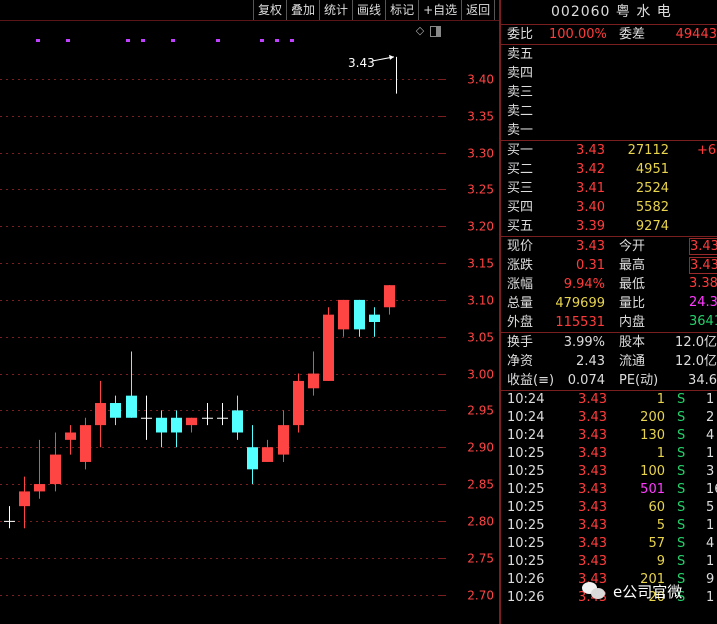 The height and width of the screenshot is (624, 717). I want to click on trade-volume: 501, so click(652, 489).